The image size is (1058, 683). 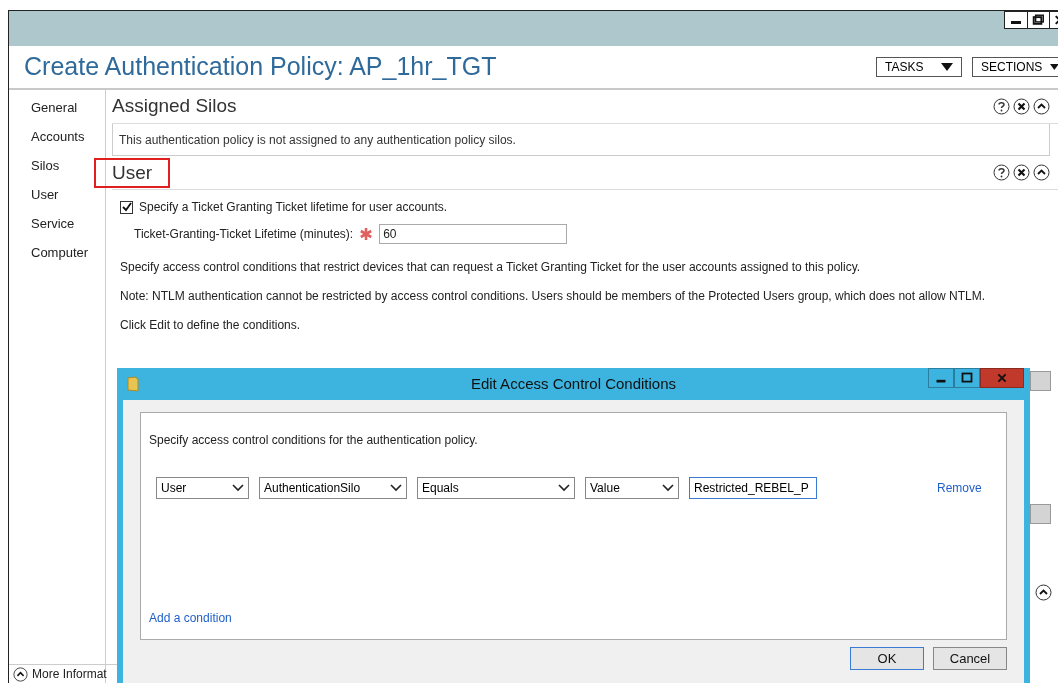 I want to click on cancel-button: Cancel, so click(x=970, y=658).